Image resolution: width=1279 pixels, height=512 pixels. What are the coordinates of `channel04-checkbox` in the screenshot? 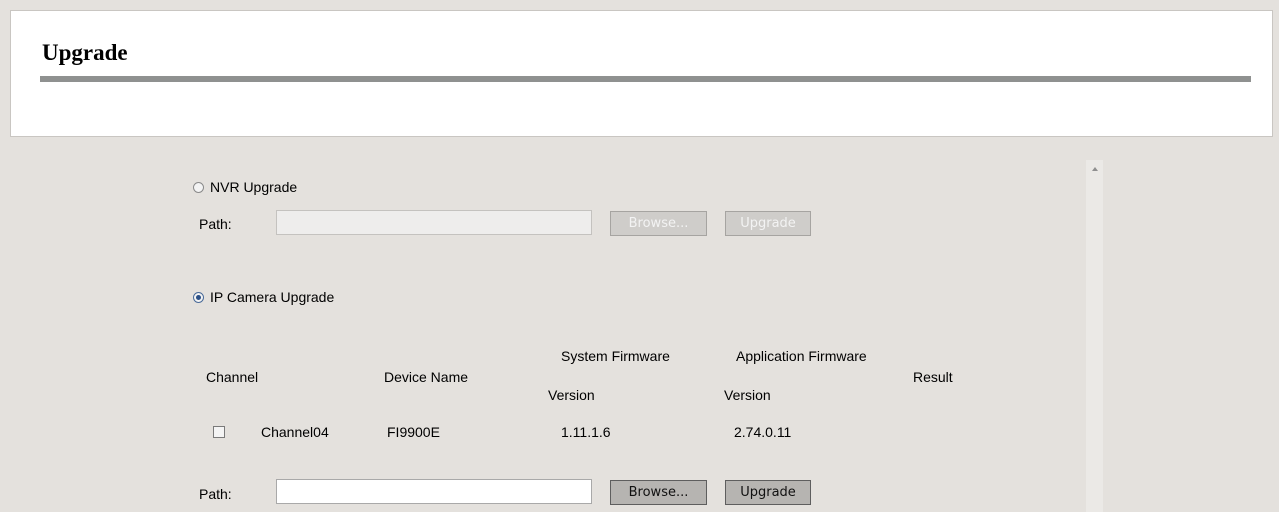 It's located at (219, 432).